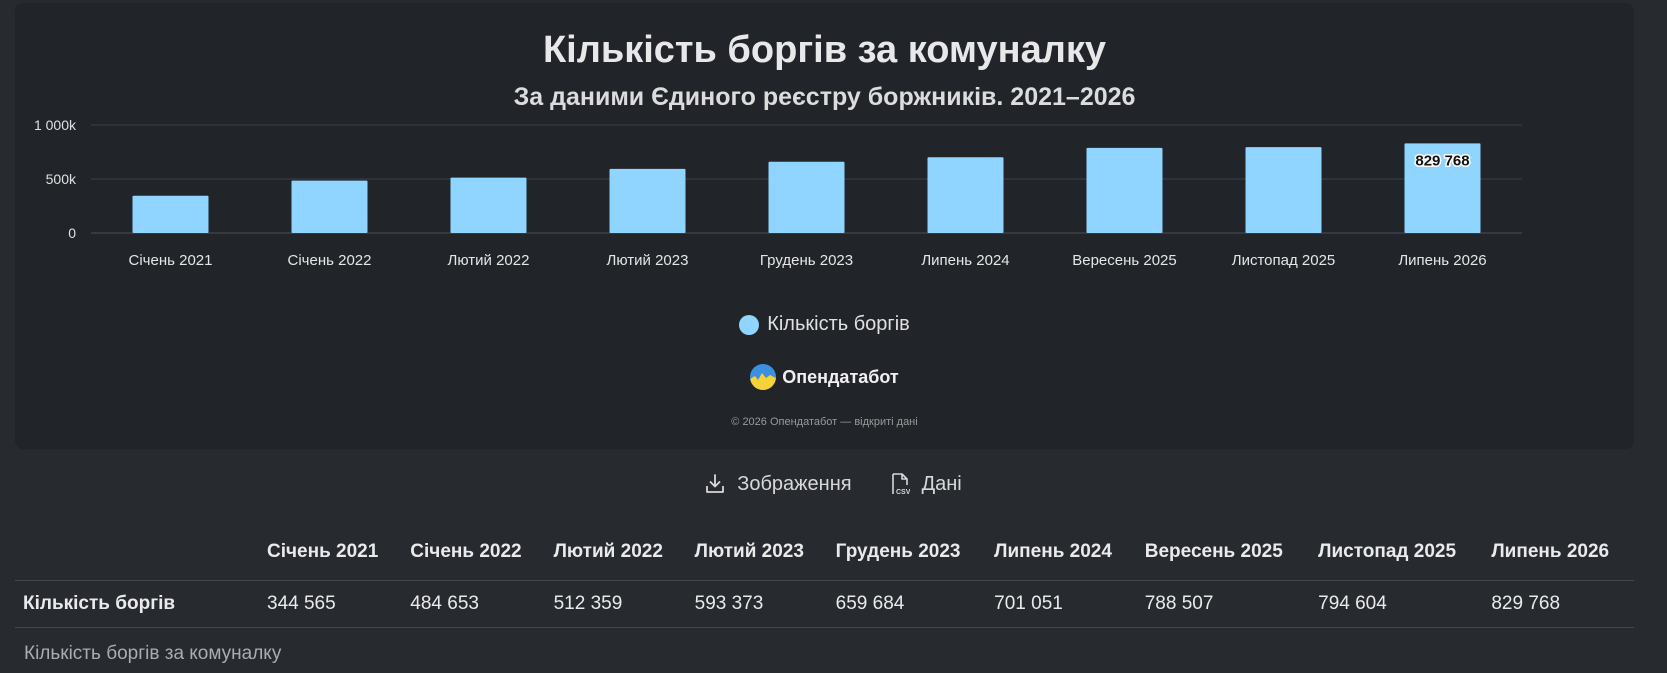 This screenshot has width=1667, height=673. What do you see at coordinates (794, 483) in the screenshot?
I see `download-image-label: Зображення` at bounding box center [794, 483].